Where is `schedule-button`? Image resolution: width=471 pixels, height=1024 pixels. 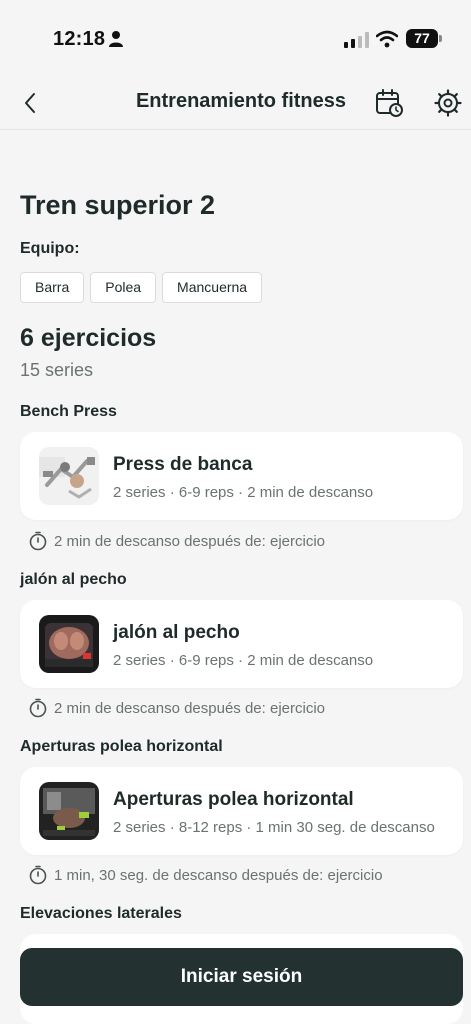
schedule-button is located at coordinates (389, 103).